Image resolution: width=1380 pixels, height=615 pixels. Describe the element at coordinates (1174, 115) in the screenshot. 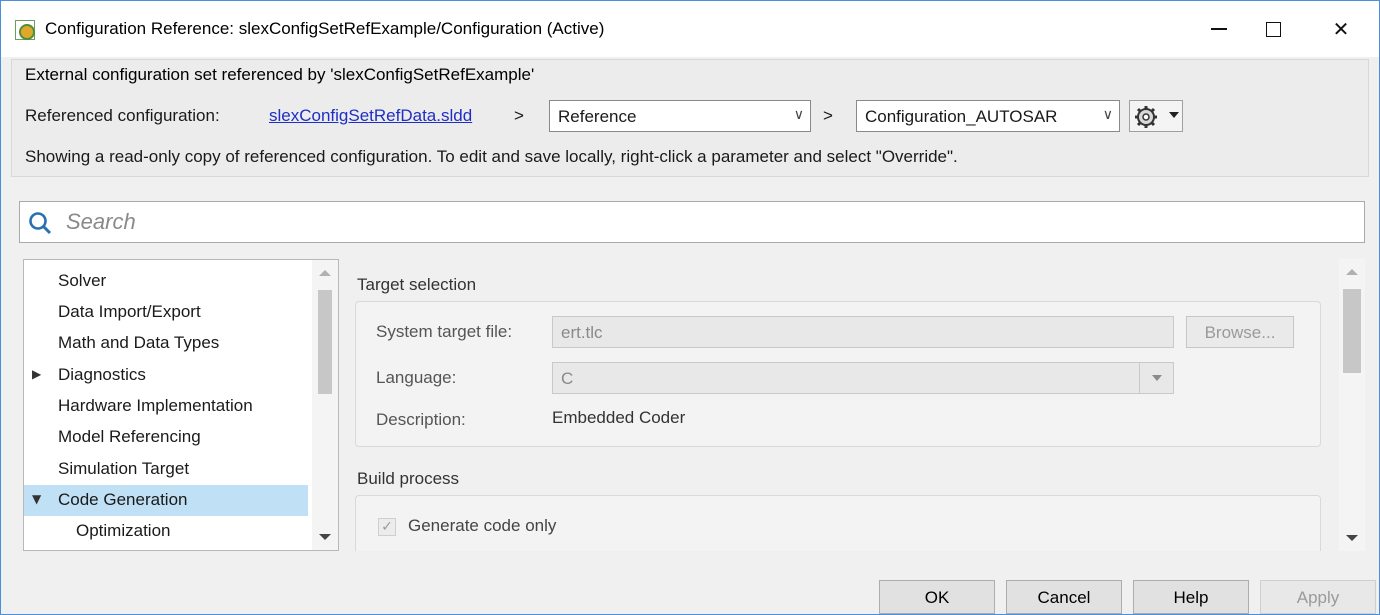

I see `dropdown-arrow-icon` at that location.